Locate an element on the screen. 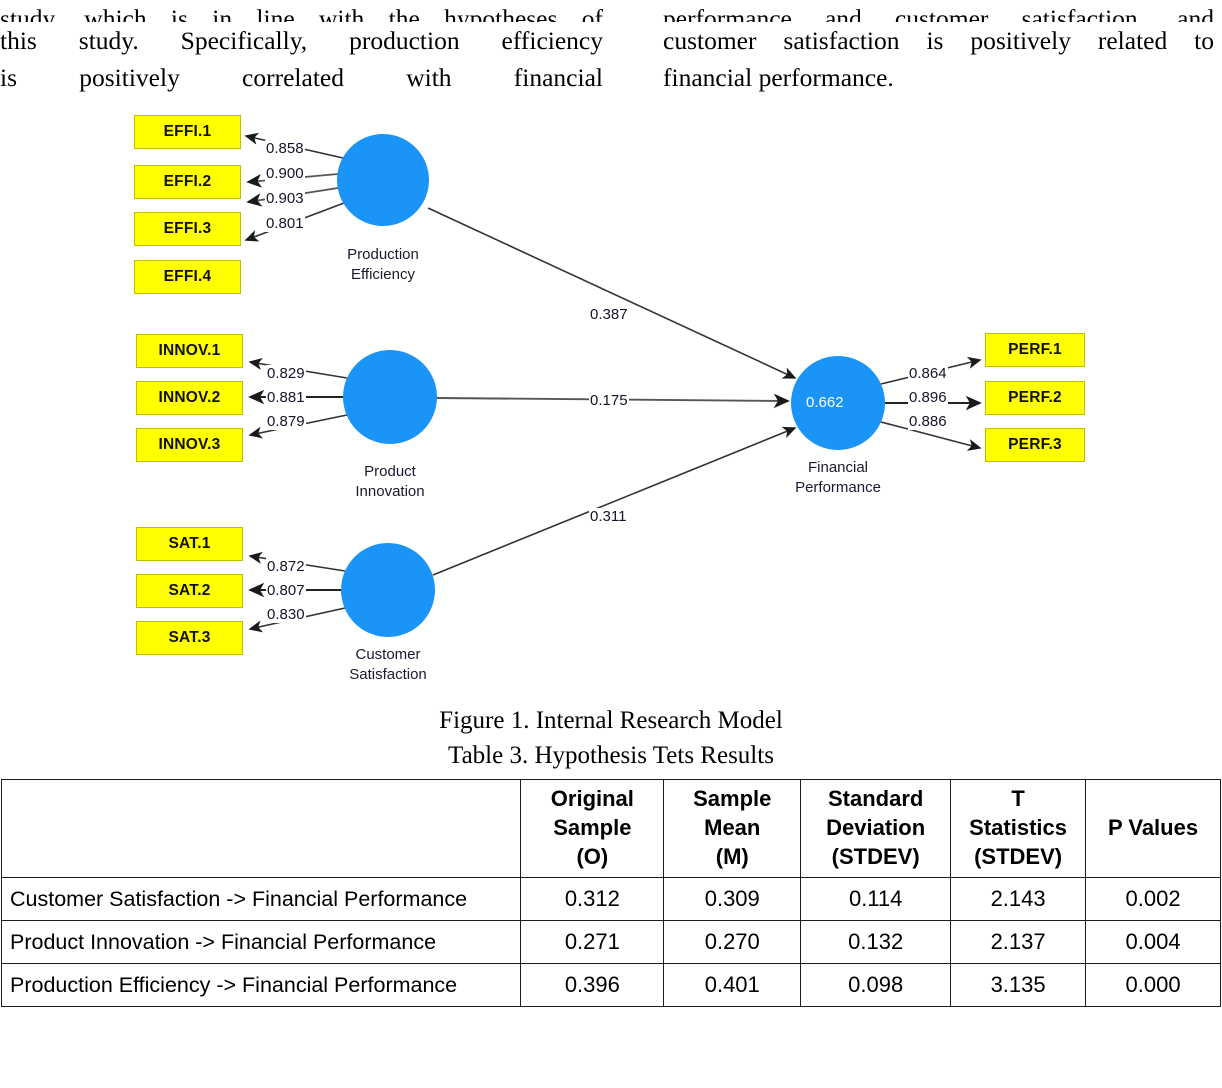 The height and width of the screenshot is (1088, 1222). cell-original-sample: 0.396 is located at coordinates (592, 985).